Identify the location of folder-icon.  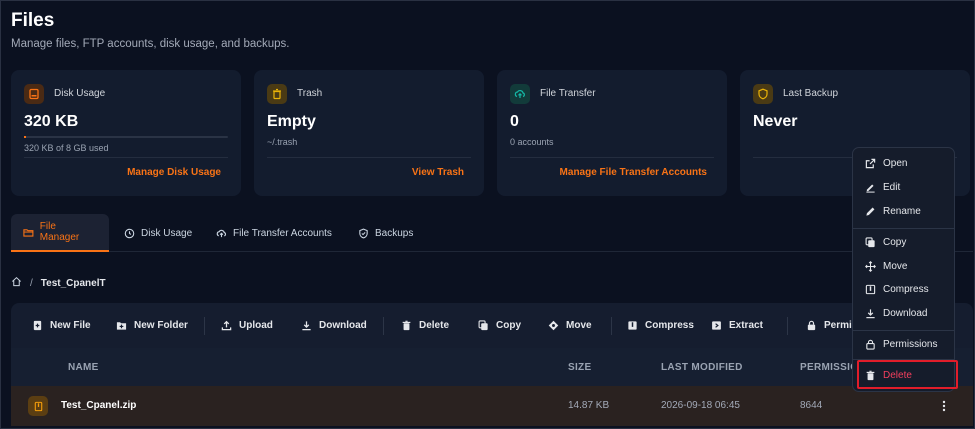
(28, 232).